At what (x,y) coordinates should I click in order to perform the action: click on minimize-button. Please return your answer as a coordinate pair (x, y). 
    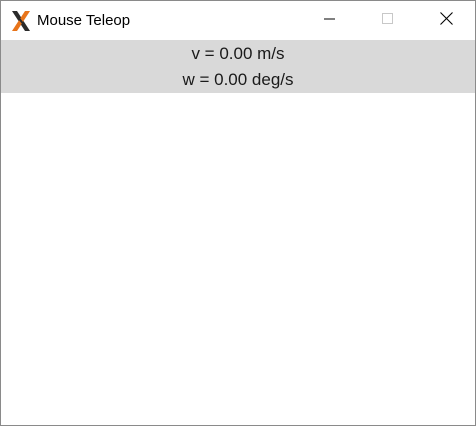
    Looking at the image, I should click on (330, 20).